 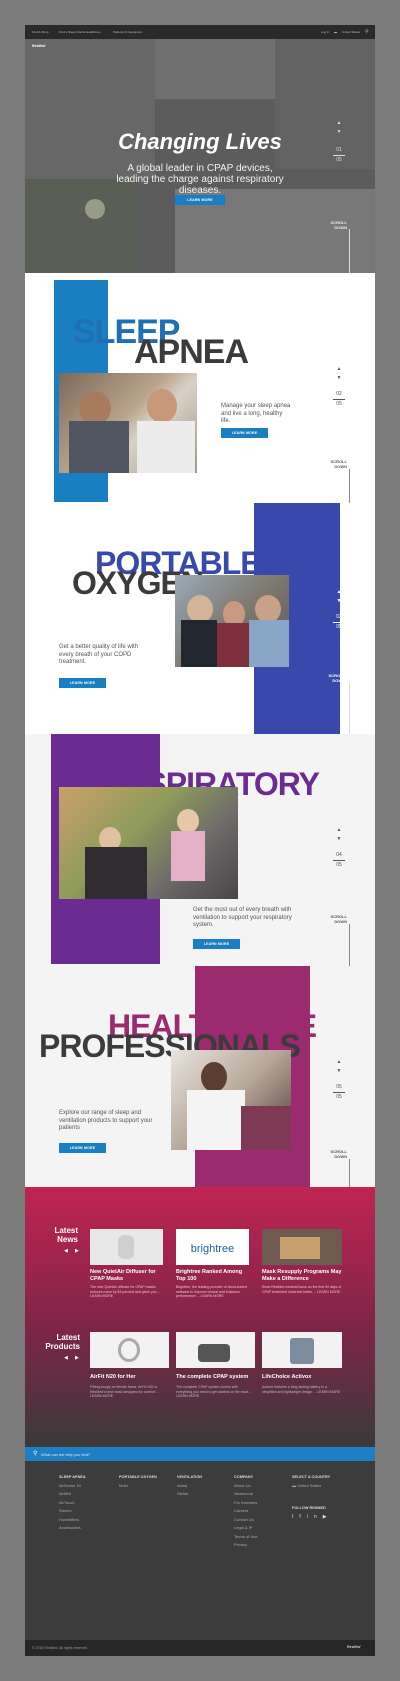 What do you see at coordinates (62, 1346) in the screenshot?
I see `products-label: Products` at bounding box center [62, 1346].